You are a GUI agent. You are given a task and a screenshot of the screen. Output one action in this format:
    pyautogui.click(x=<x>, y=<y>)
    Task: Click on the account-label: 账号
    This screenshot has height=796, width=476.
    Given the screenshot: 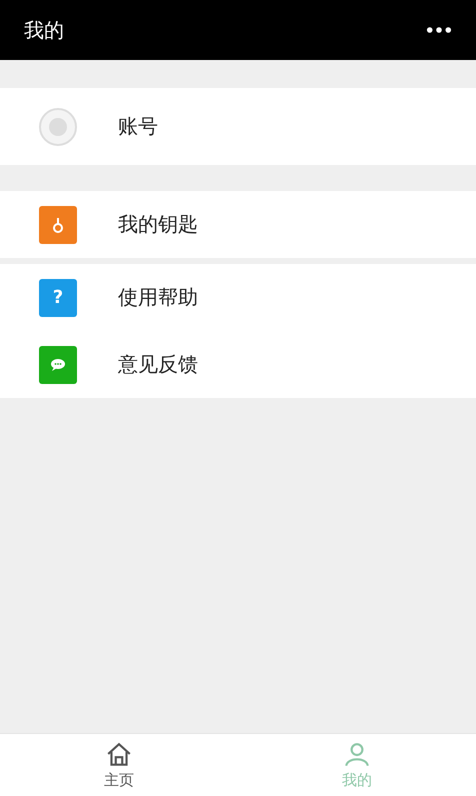 What is the action you would take?
    pyautogui.click(x=138, y=126)
    